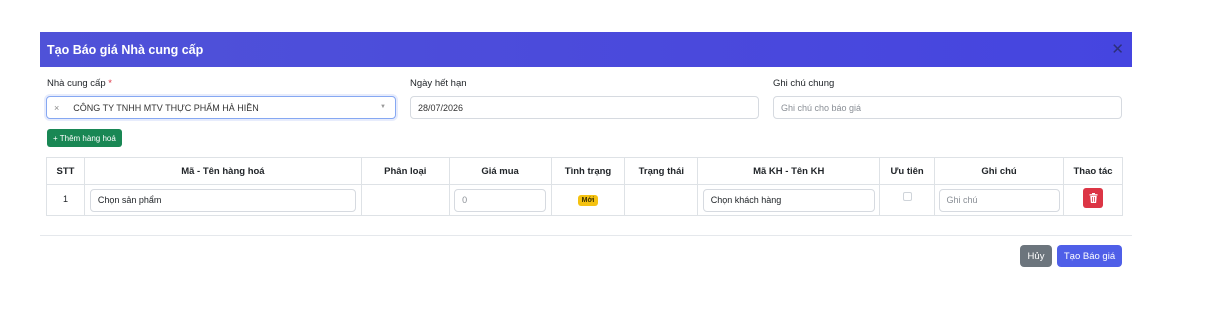 This screenshot has height=315, width=1205. What do you see at coordinates (1093, 171) in the screenshot?
I see `col-actions: Thao tác` at bounding box center [1093, 171].